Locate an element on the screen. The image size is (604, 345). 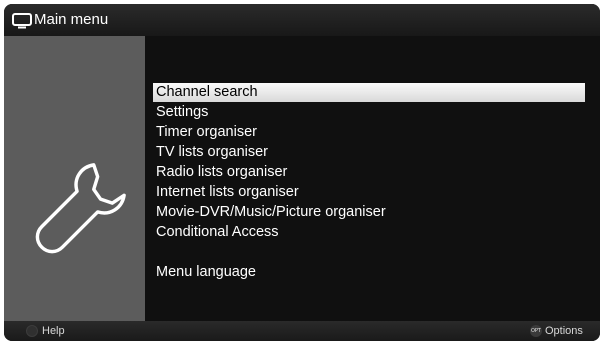
menu-item-tv-lists-organiser: TV lists organiser is located at coordinates (369, 152).